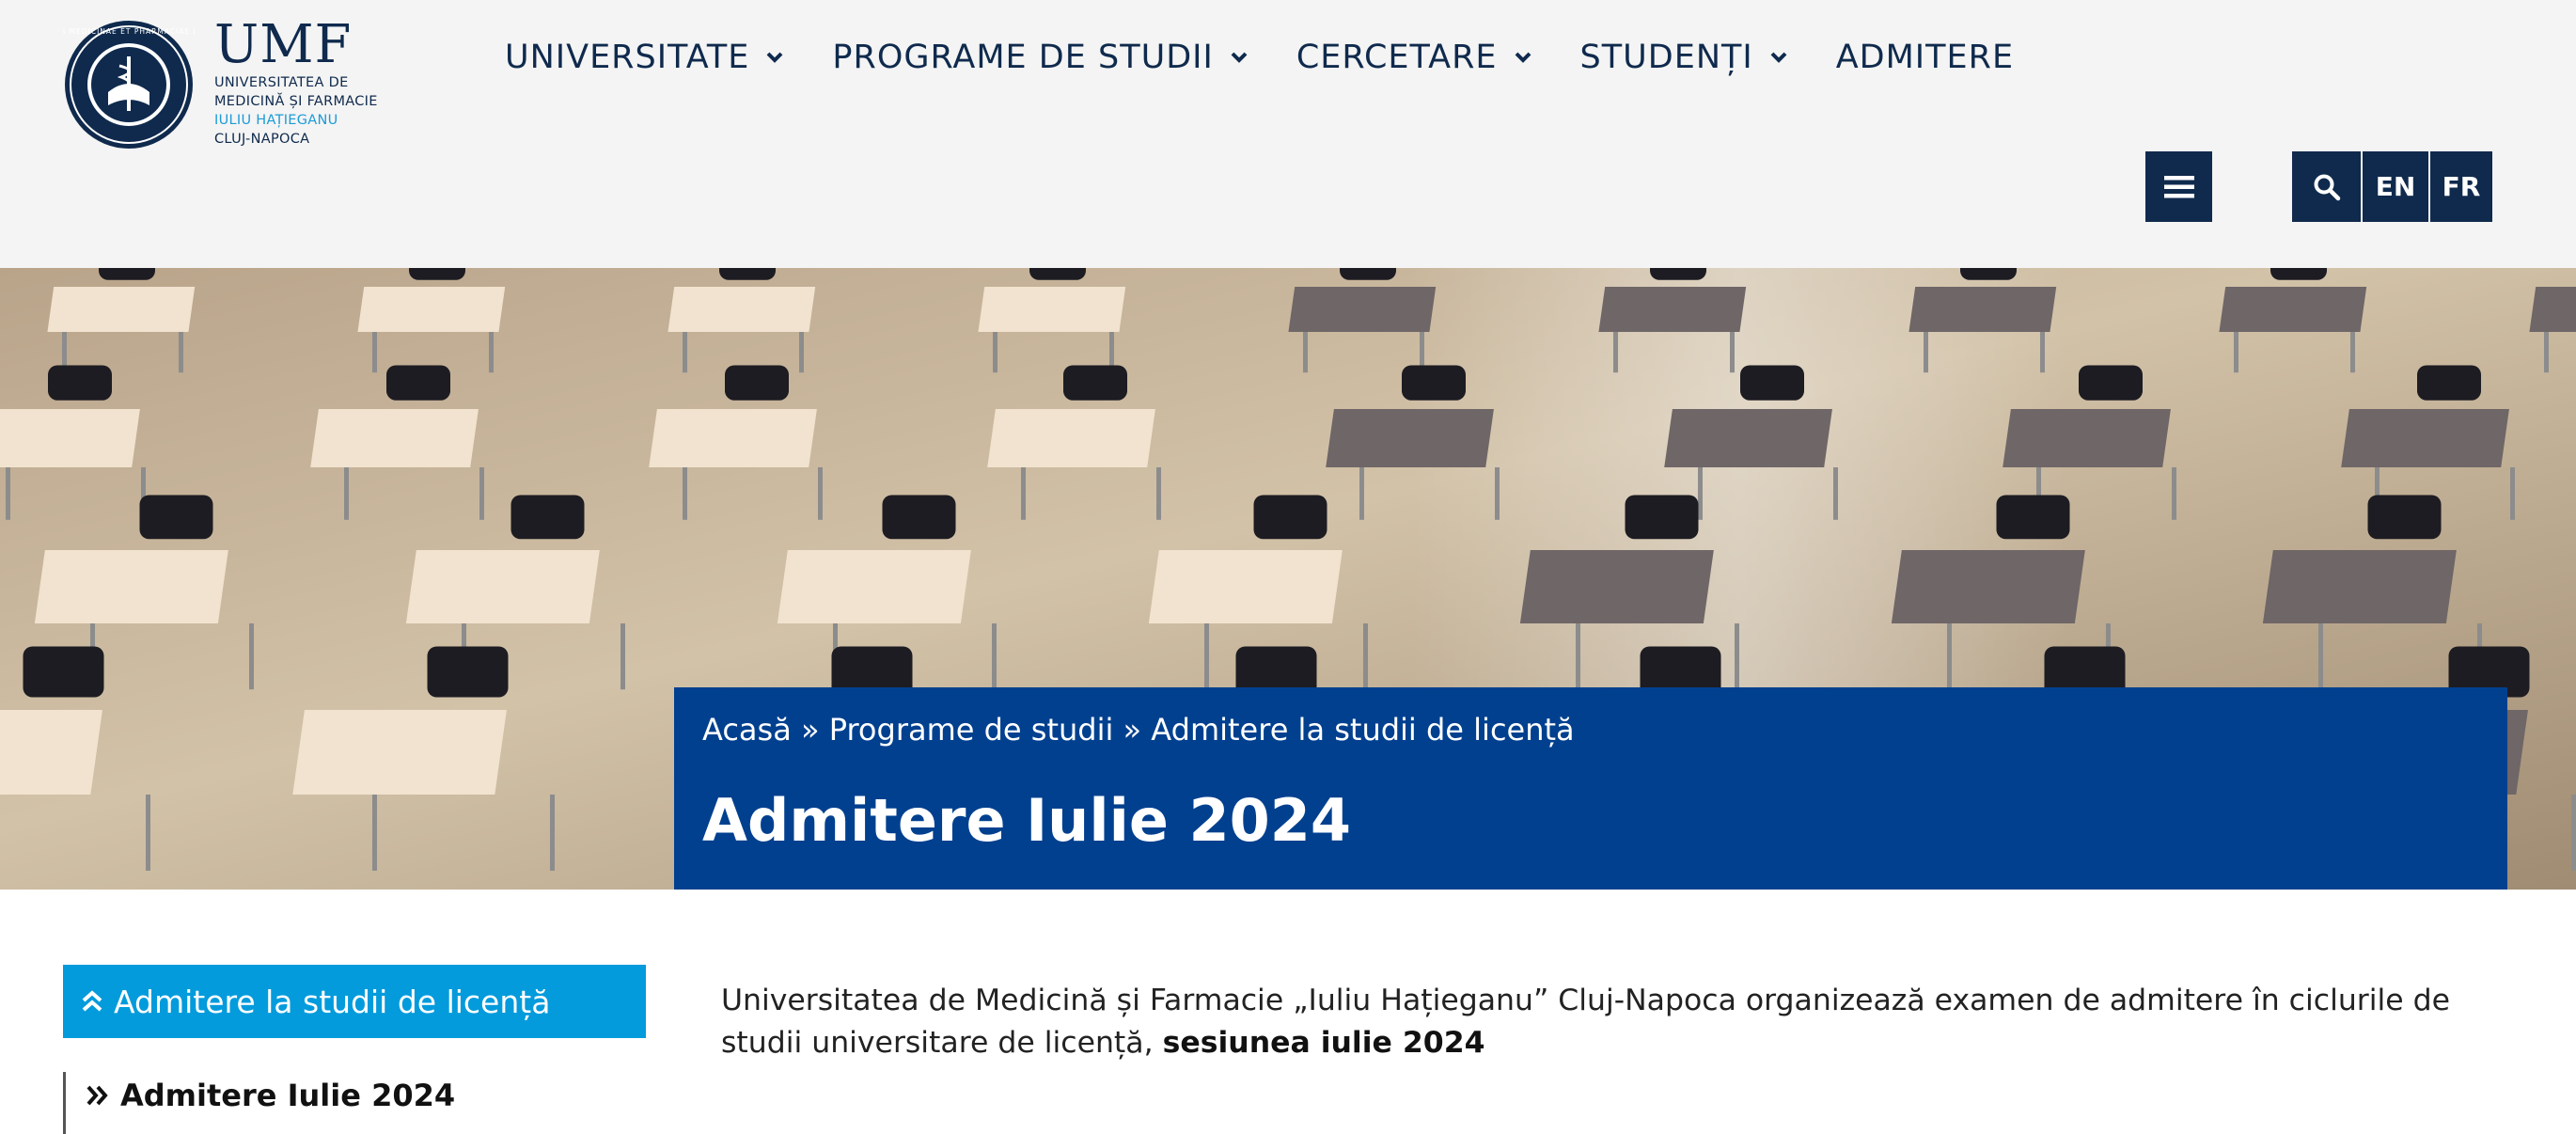  I want to click on breadcrumb-section-link: Programe de studii, so click(972, 730).